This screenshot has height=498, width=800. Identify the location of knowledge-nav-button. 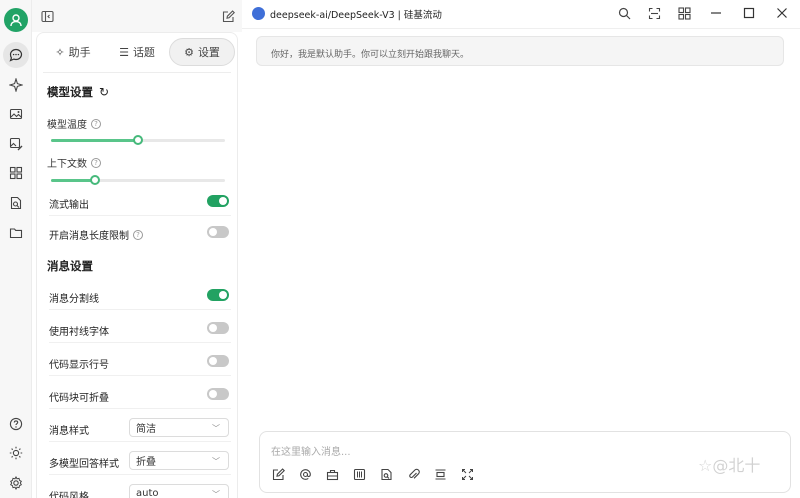
(16, 203).